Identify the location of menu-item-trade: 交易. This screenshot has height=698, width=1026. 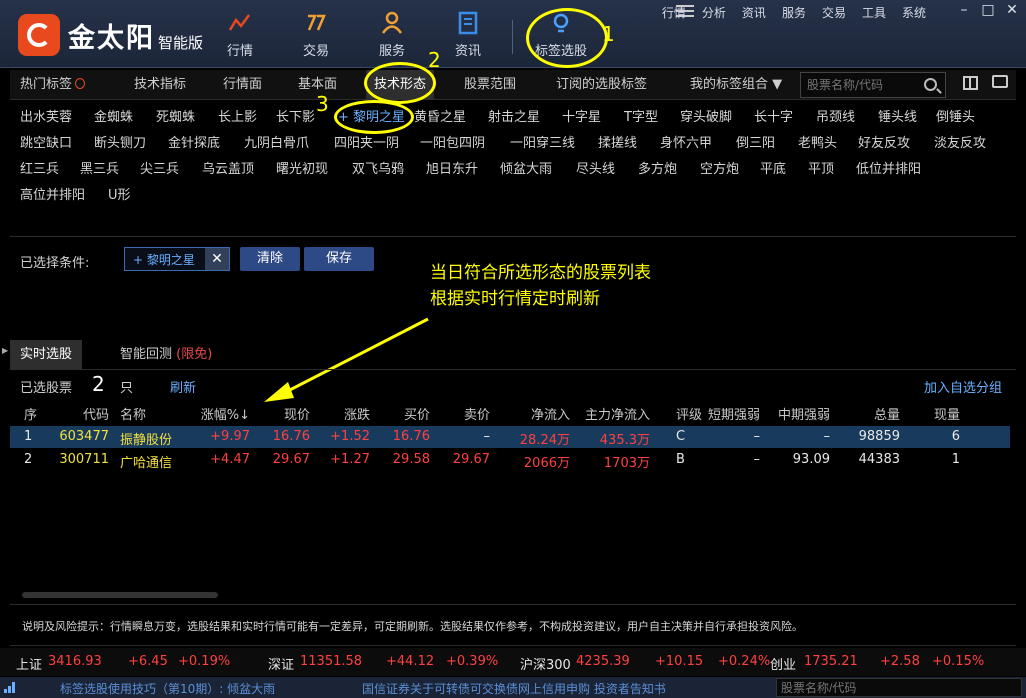
(834, 12).